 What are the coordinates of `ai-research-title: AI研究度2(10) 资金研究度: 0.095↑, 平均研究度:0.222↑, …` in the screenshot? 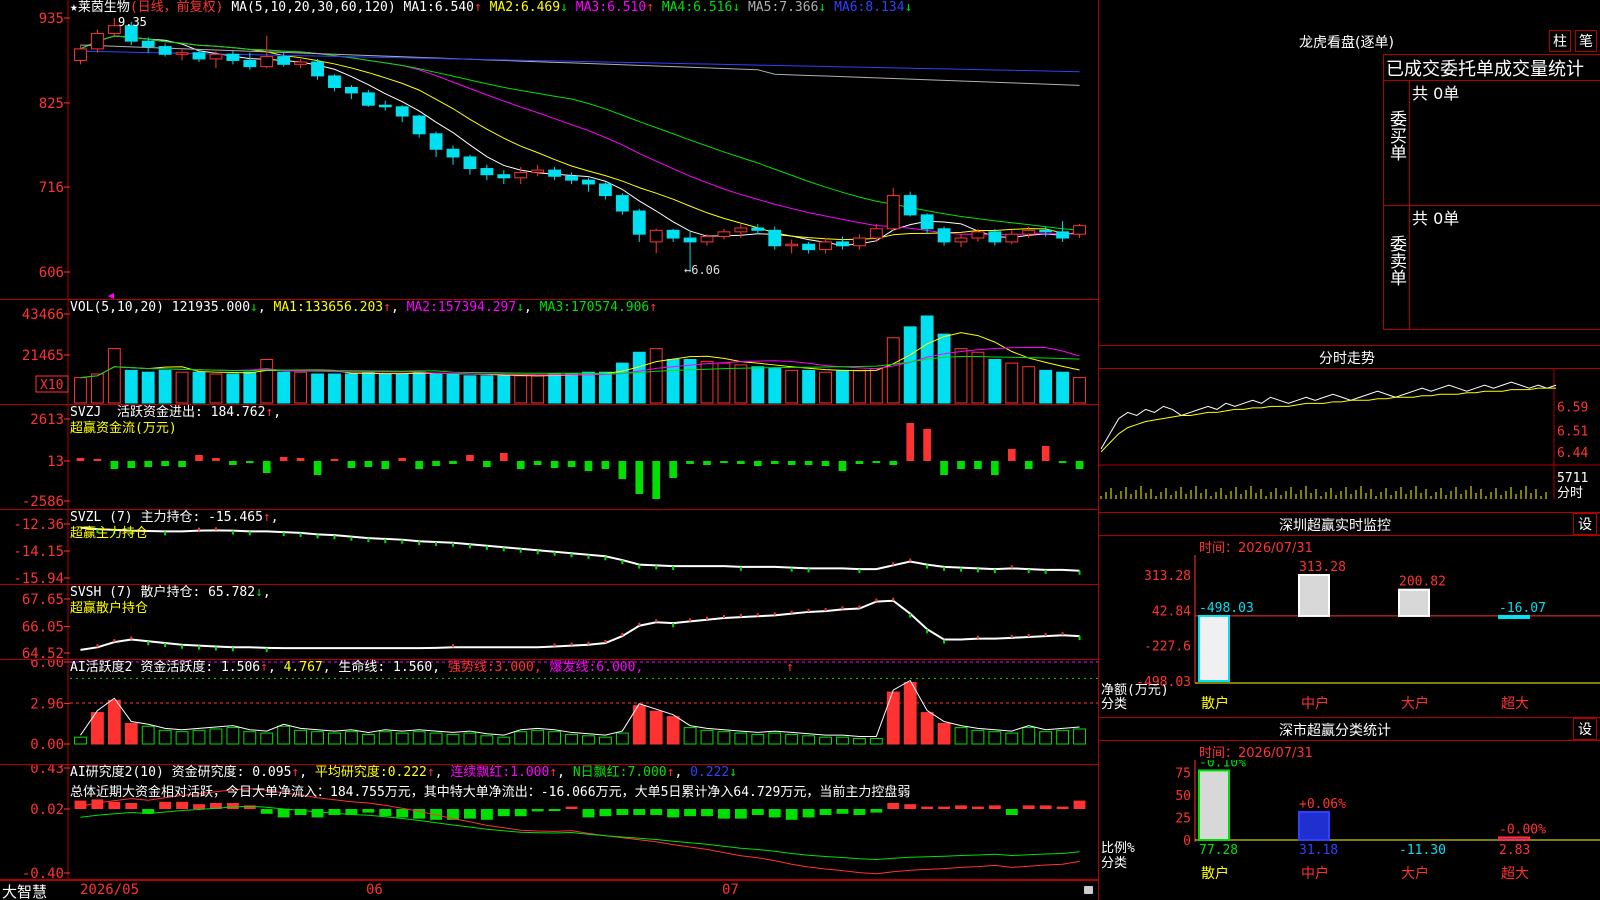 It's located at (403, 773).